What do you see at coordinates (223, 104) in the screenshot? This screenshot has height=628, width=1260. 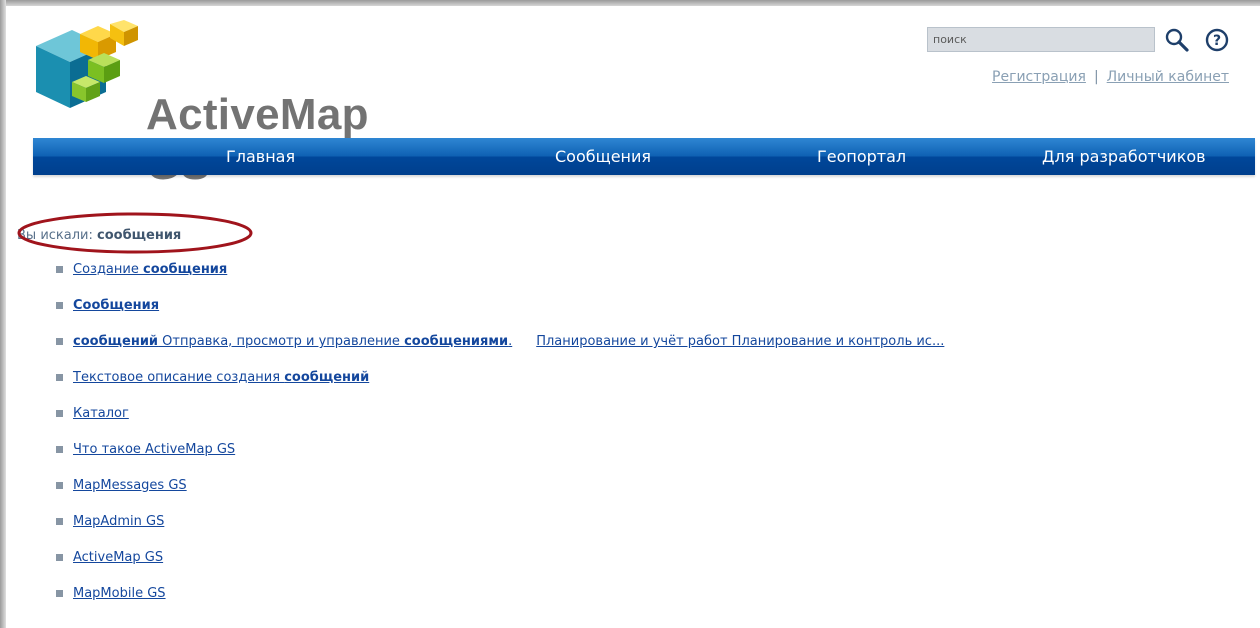 I see `logo: ActiveMap GS` at bounding box center [223, 104].